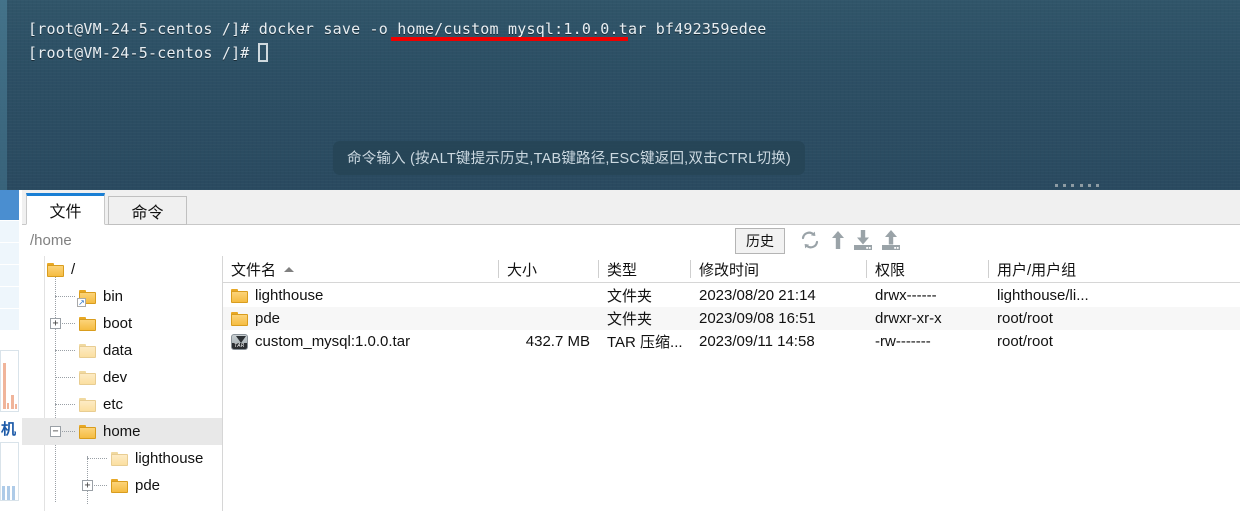 The image size is (1240, 511). I want to click on tab-files-label: 文件, so click(65, 212).